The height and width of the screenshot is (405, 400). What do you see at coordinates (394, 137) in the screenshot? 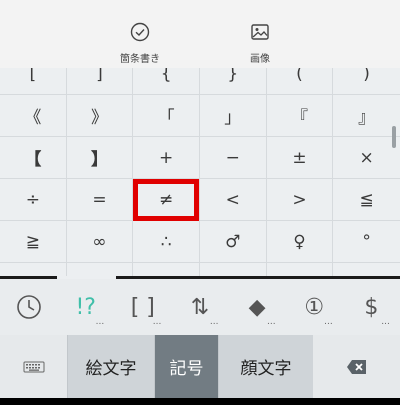
I see `grid-scrollbar` at bounding box center [394, 137].